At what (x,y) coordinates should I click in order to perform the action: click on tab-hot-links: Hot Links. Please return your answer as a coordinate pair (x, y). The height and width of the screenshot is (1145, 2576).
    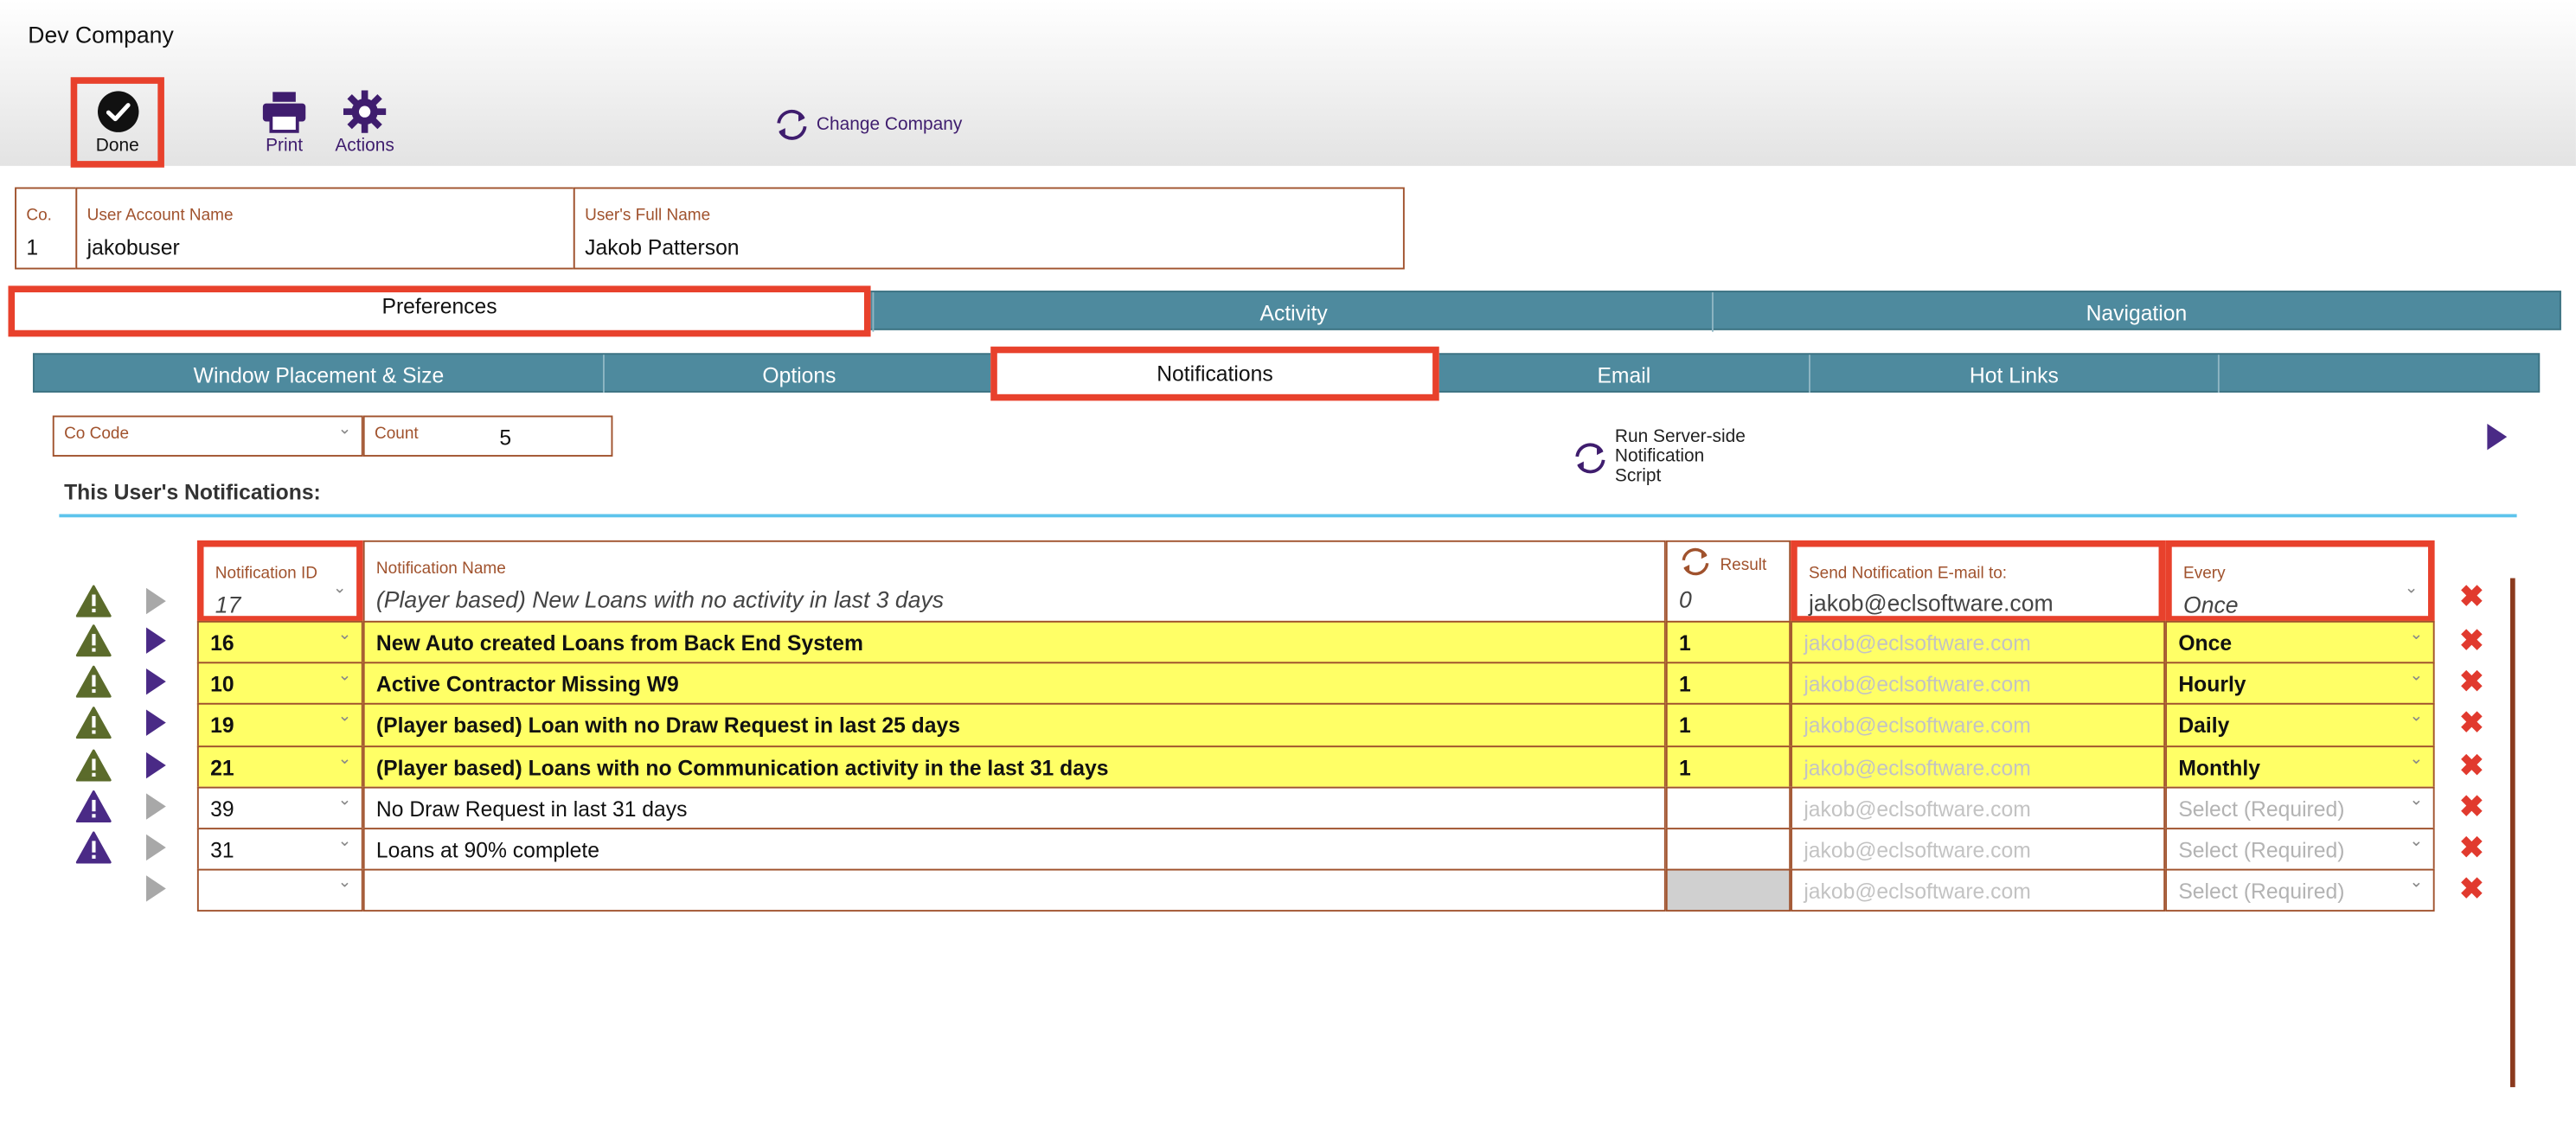
    Looking at the image, I should click on (2015, 374).